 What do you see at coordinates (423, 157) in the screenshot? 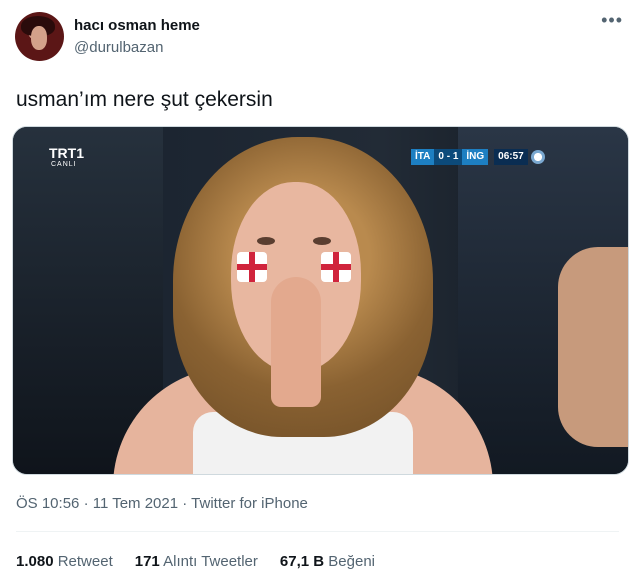
I see `scoreboard-team1: İTA` at bounding box center [423, 157].